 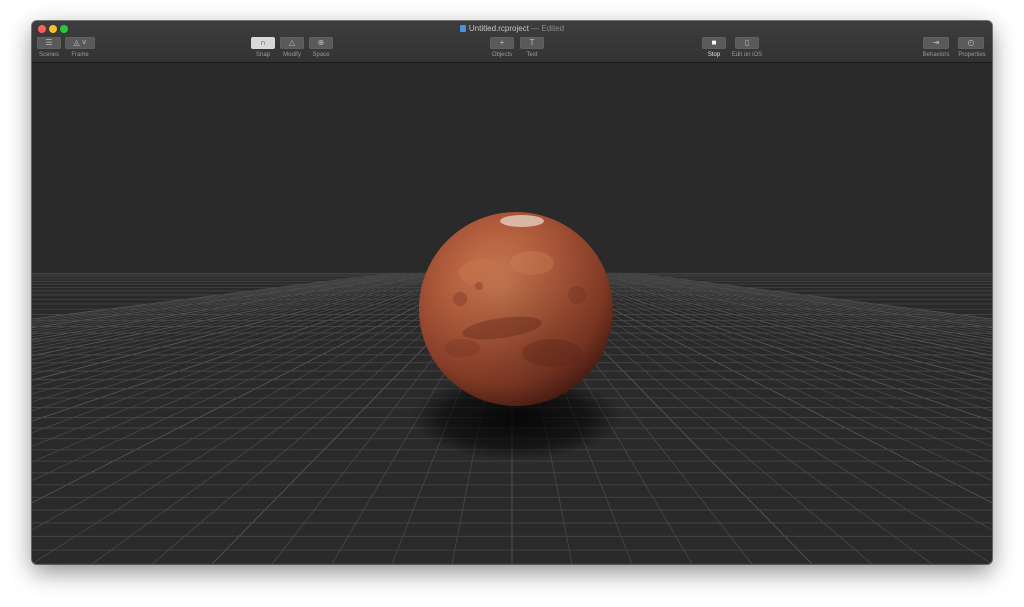 I want to click on snap-button: ∩, so click(x=263, y=43).